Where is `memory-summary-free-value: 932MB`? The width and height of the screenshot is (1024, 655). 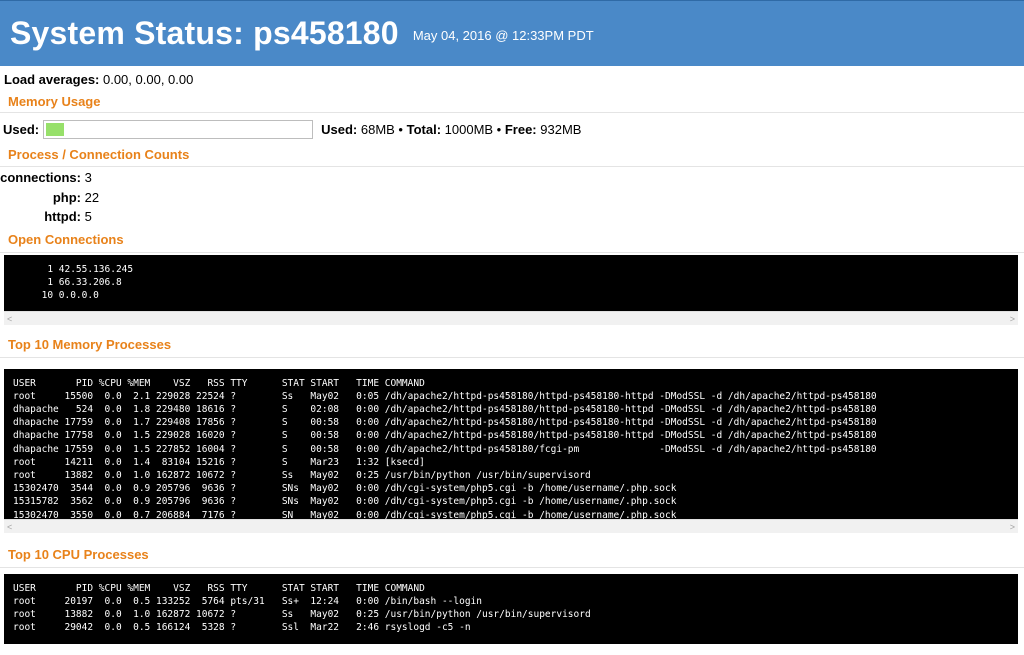 memory-summary-free-value: 932MB is located at coordinates (559, 129).